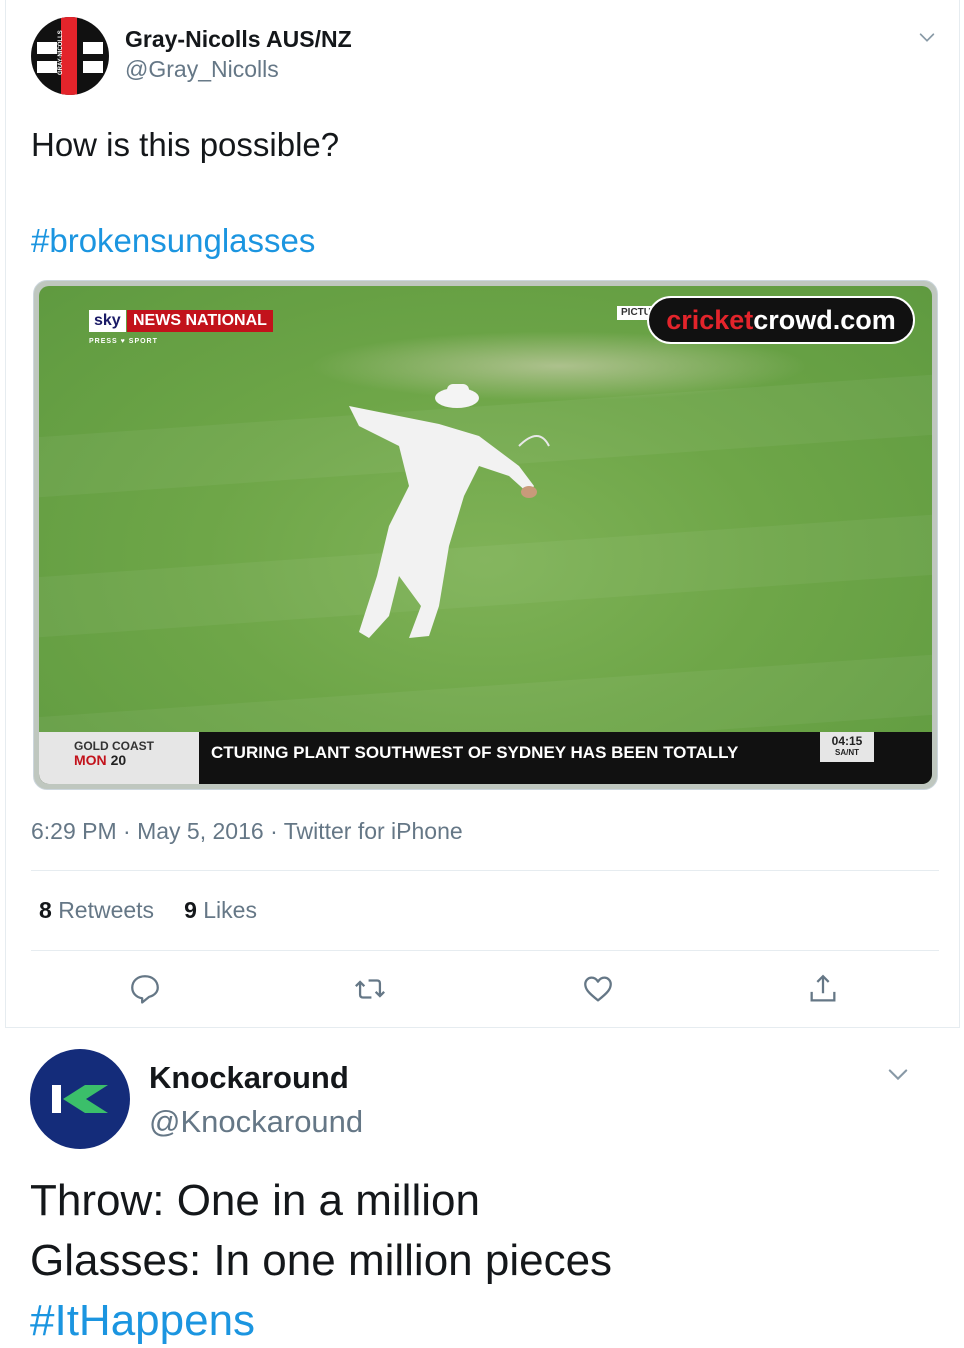  I want to click on avatar, so click(80, 1099).